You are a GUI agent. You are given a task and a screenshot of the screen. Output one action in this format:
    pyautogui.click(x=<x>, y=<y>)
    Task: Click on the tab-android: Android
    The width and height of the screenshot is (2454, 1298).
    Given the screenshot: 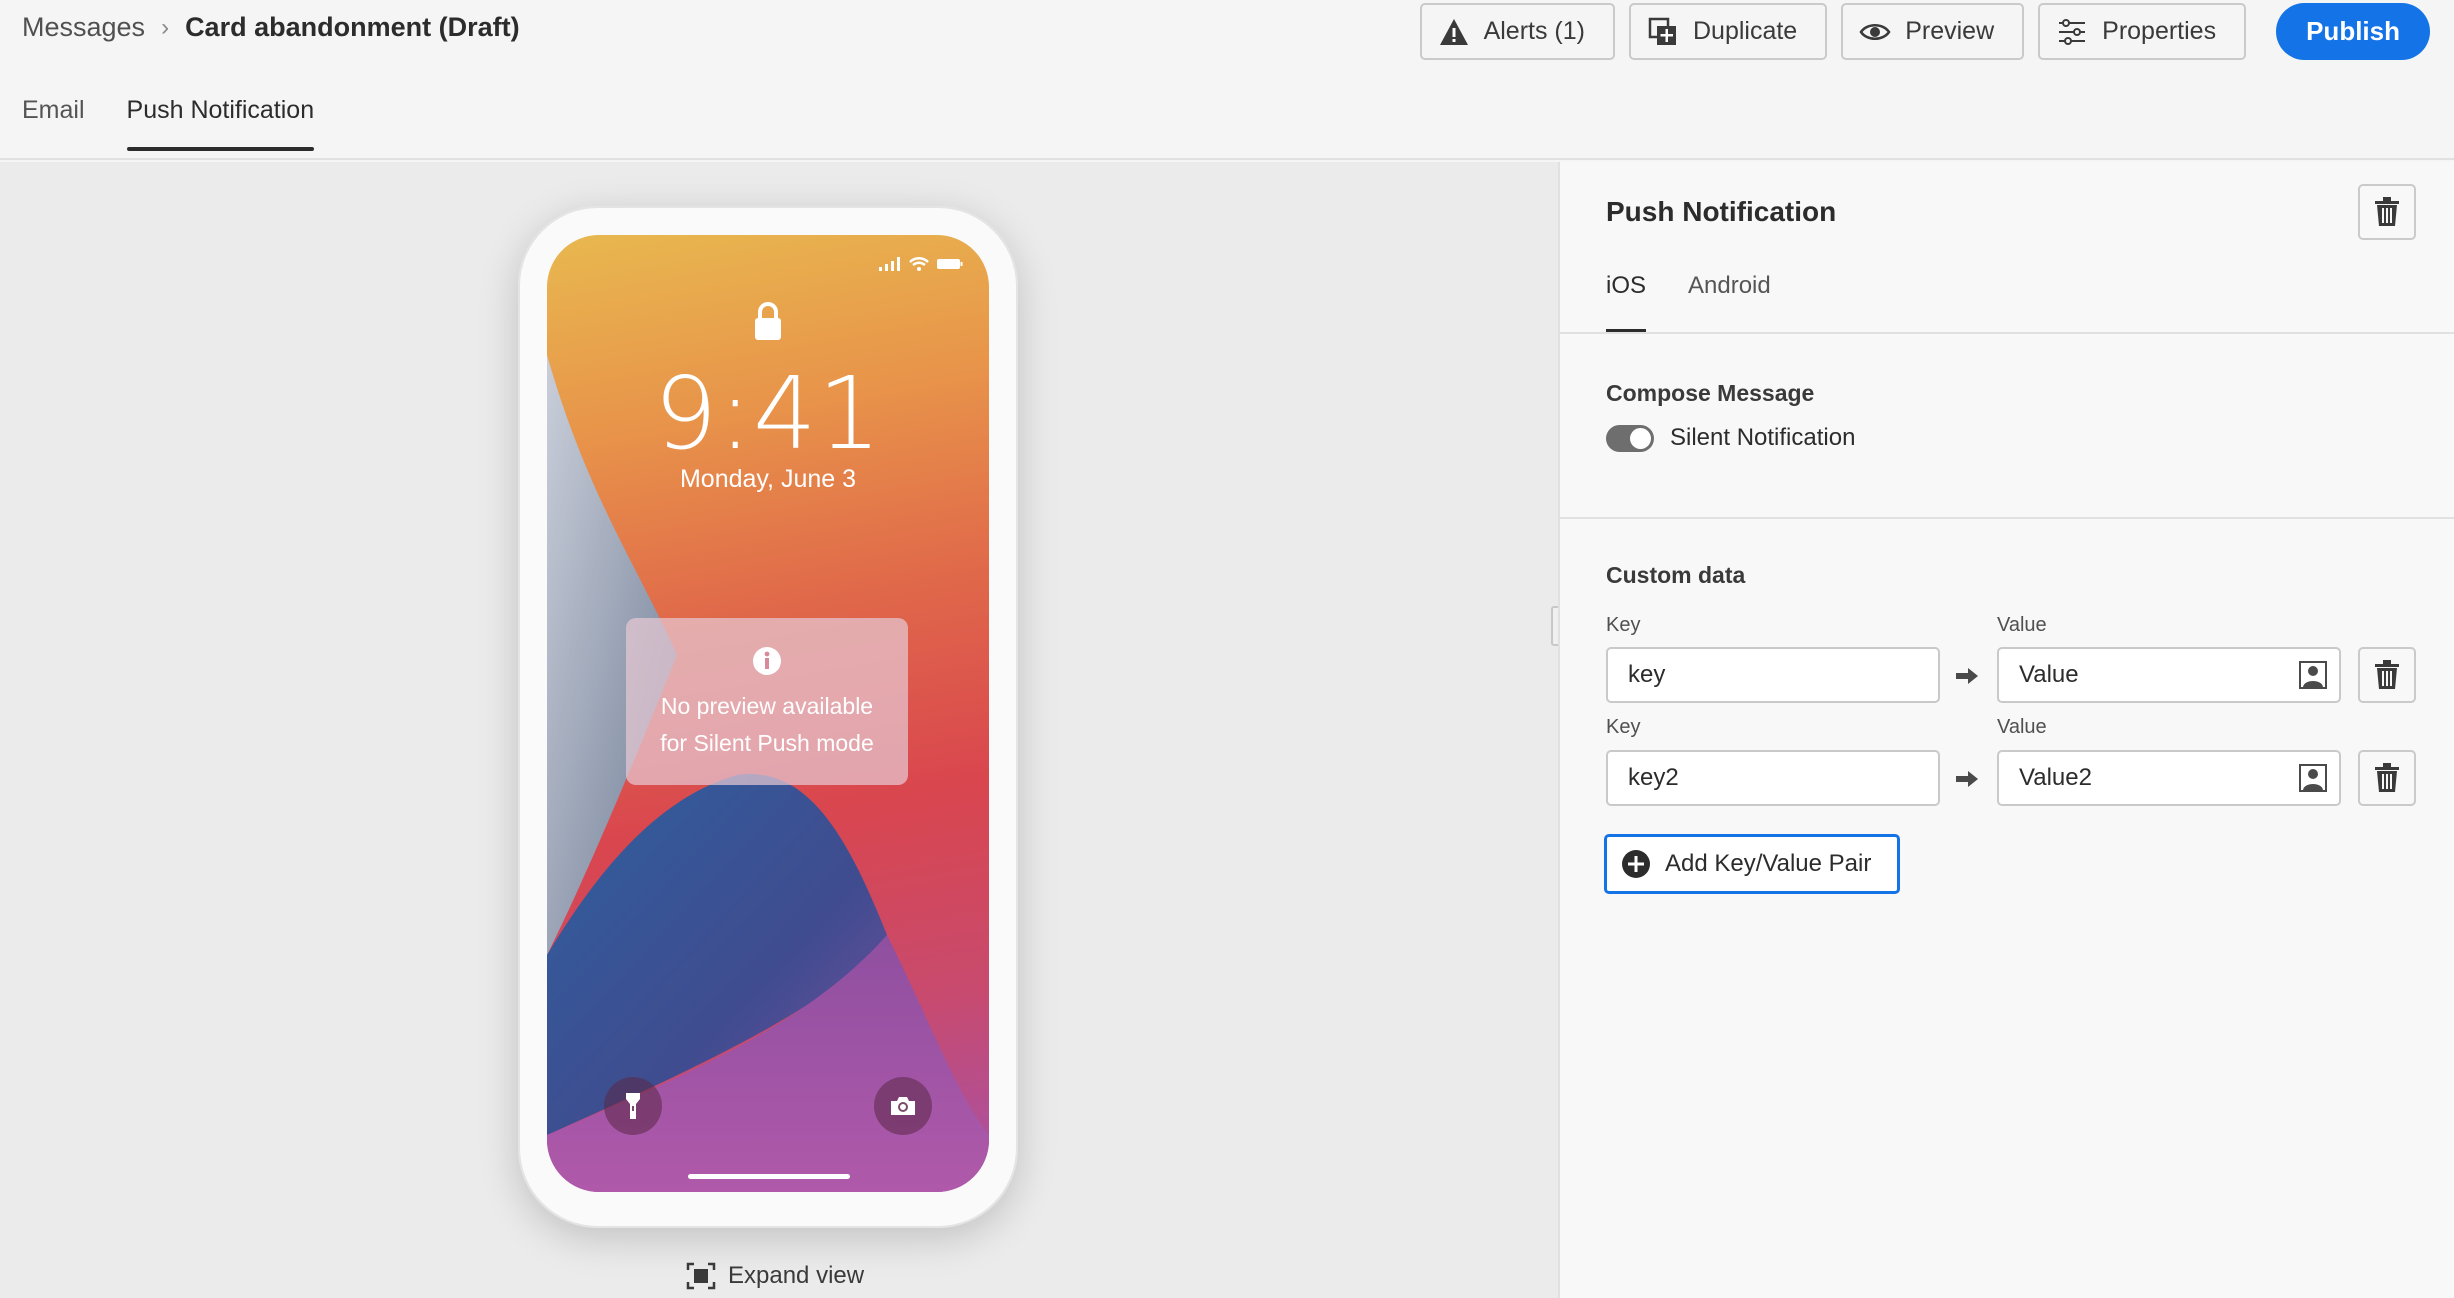 What is the action you would take?
    pyautogui.click(x=1729, y=302)
    